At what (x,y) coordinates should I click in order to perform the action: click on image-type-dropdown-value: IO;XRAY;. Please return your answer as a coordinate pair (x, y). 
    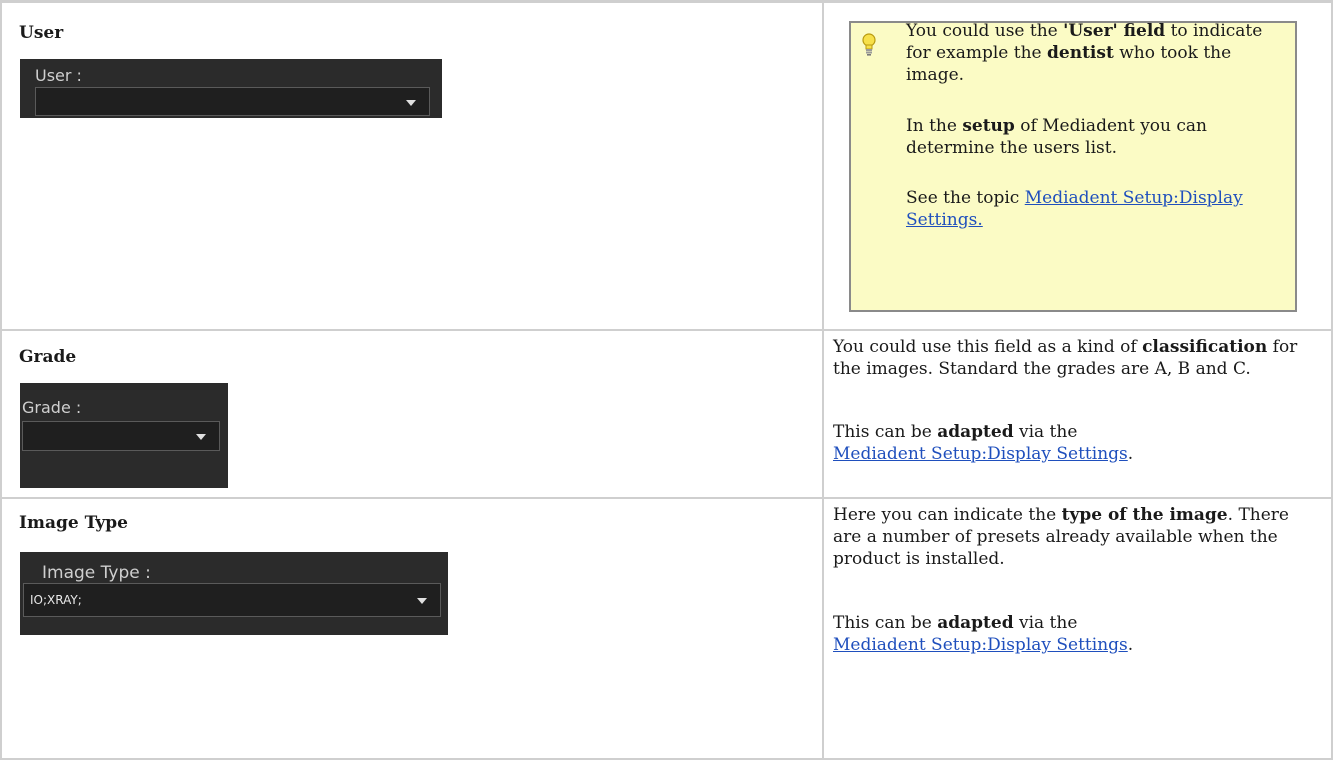
    Looking at the image, I should click on (56, 600).